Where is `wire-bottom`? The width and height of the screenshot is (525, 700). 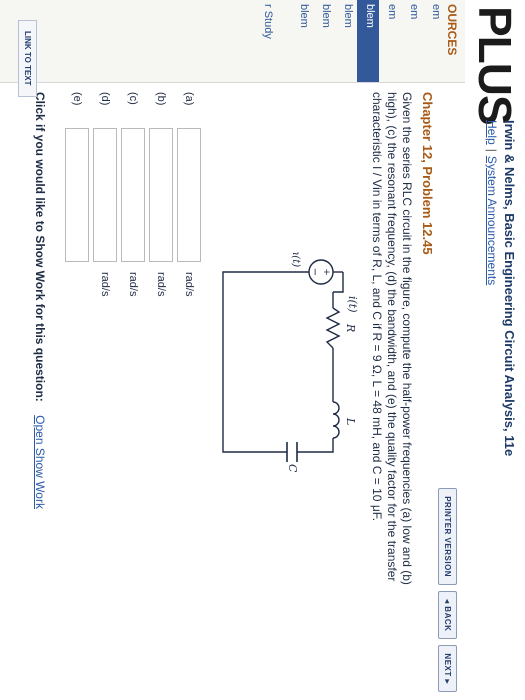
wire-bottom is located at coordinates (265, 362).